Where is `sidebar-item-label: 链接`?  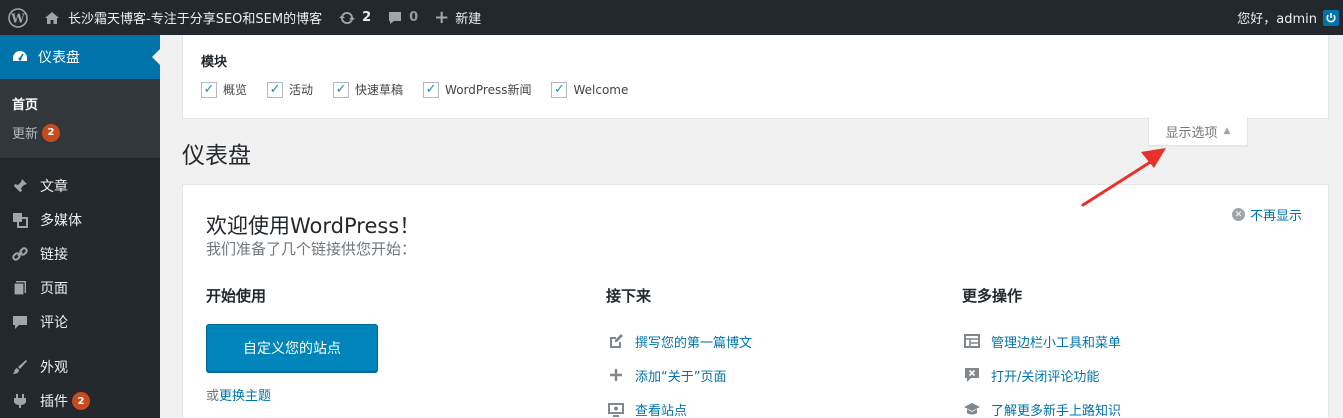 sidebar-item-label: 链接 is located at coordinates (54, 255).